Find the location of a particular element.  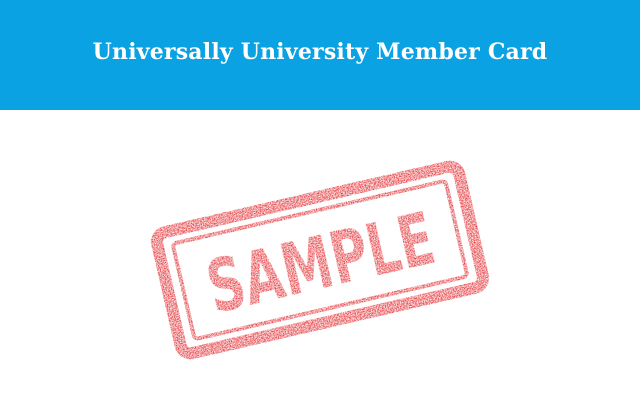

card-title: Universally University Member Card is located at coordinates (320, 52).